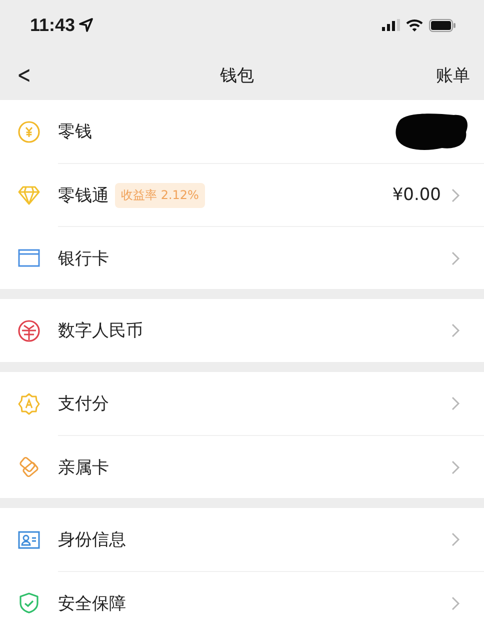  What do you see at coordinates (29, 330) in the screenshot?
I see `currency-icon` at bounding box center [29, 330].